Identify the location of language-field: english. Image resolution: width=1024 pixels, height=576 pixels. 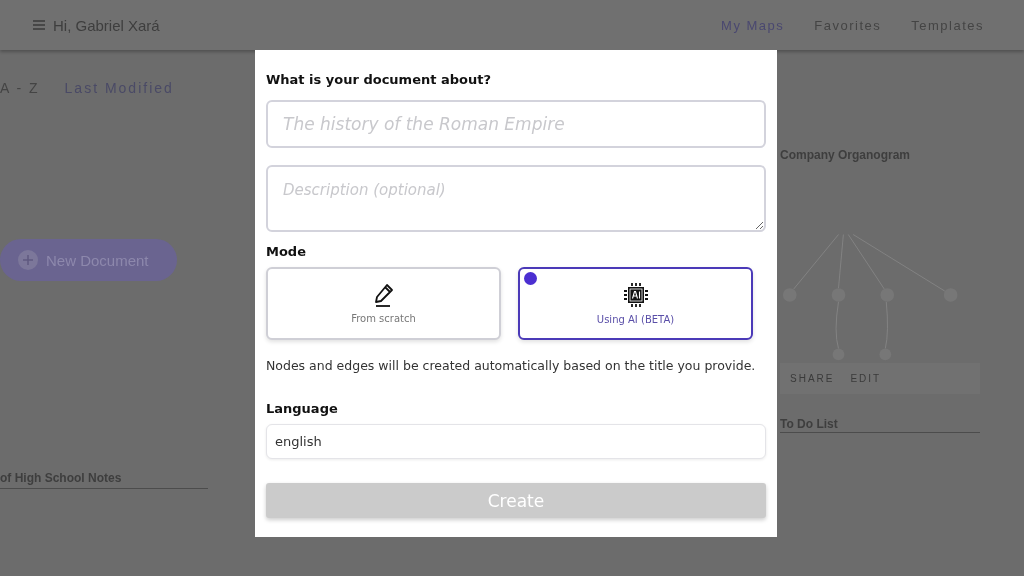
(516, 441).